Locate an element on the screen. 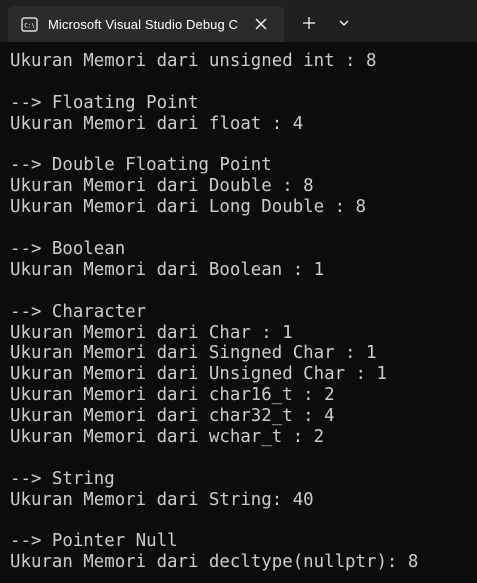 Image resolution: width=477 pixels, height=583 pixels. console-line: Ukuran Memori dari decltype(nullptr): 8 is located at coordinates (214, 562).